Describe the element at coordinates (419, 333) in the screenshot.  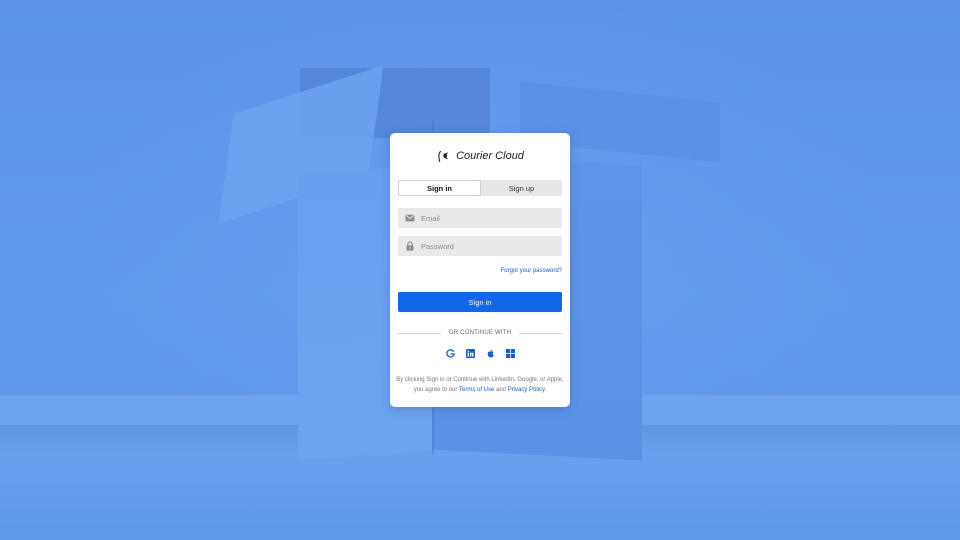
I see `divider-line-left` at that location.